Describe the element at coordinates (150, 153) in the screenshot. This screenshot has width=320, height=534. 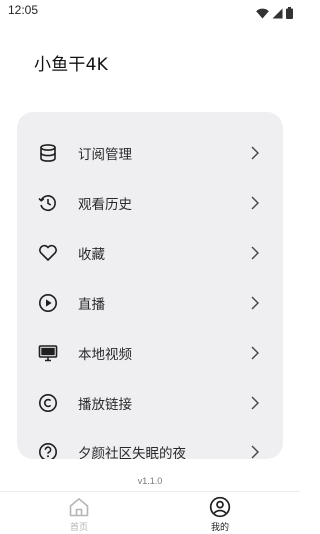
I see `menu-item-subscriptions: 订阅管理` at that location.